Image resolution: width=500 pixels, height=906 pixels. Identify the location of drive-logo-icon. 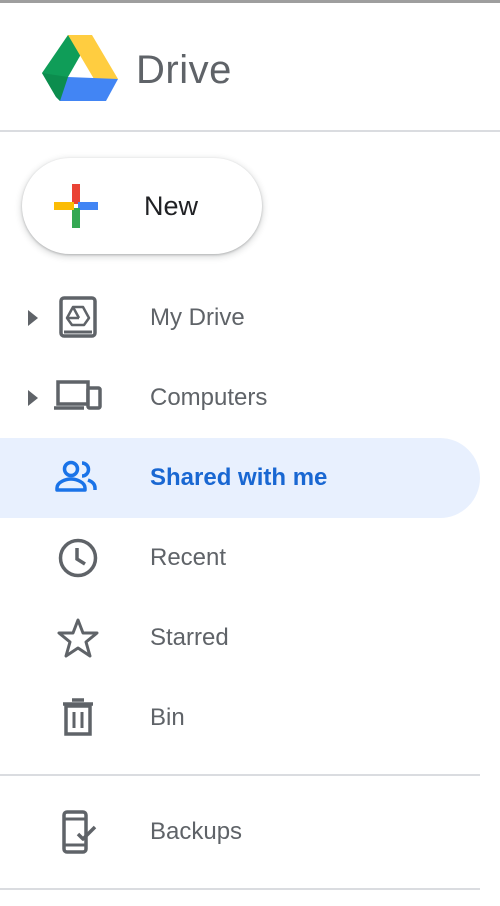
(80, 69).